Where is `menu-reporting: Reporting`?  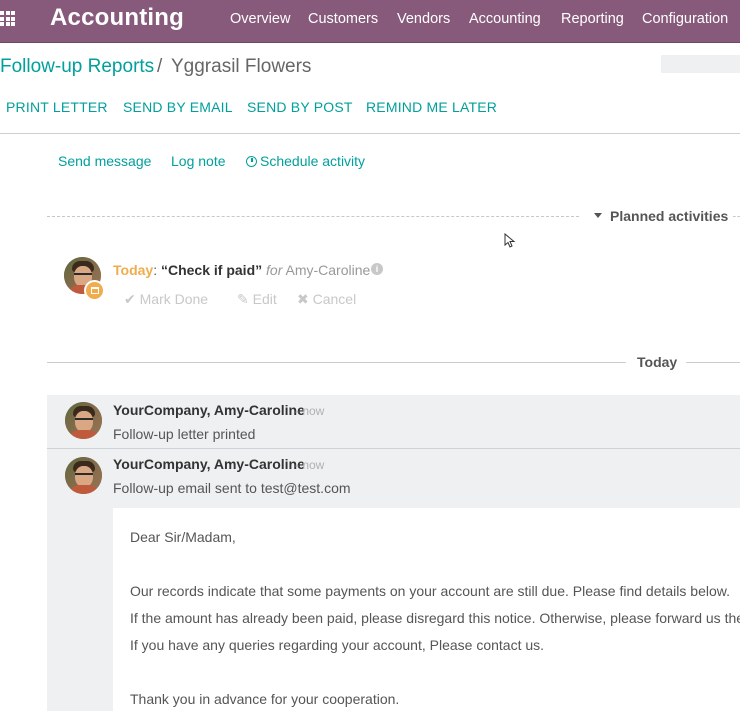 menu-reporting: Reporting is located at coordinates (592, 19).